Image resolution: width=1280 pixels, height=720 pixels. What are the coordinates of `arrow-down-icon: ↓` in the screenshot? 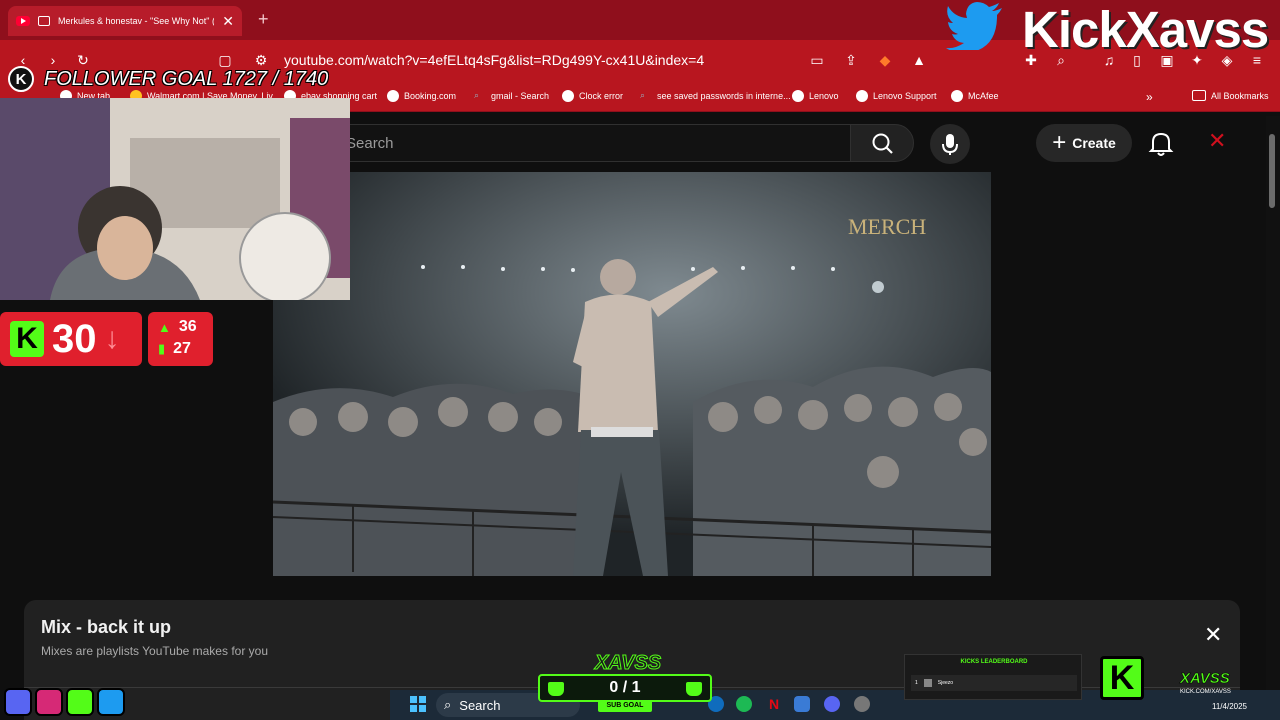 It's located at (112, 338).